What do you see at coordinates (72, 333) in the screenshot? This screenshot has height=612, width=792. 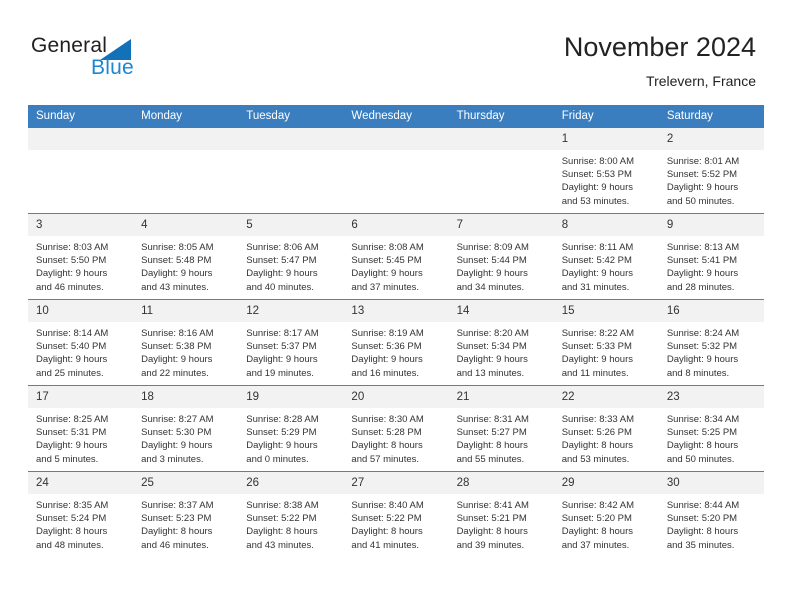 I see `day-detail-line: Sunrise: 8:14 AM` at bounding box center [72, 333].